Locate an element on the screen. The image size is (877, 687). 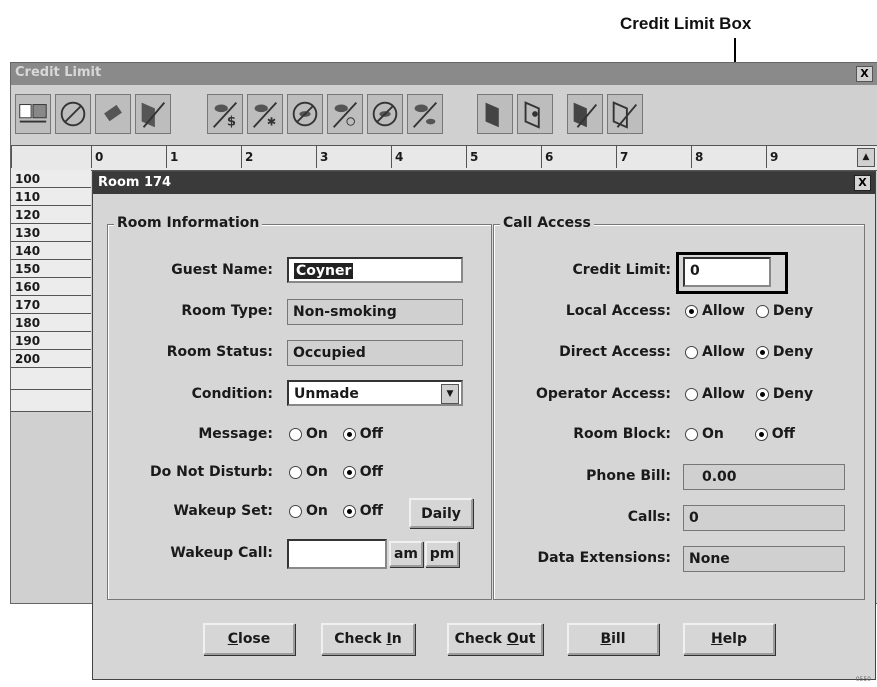
room-row: 110 is located at coordinates (51, 197).